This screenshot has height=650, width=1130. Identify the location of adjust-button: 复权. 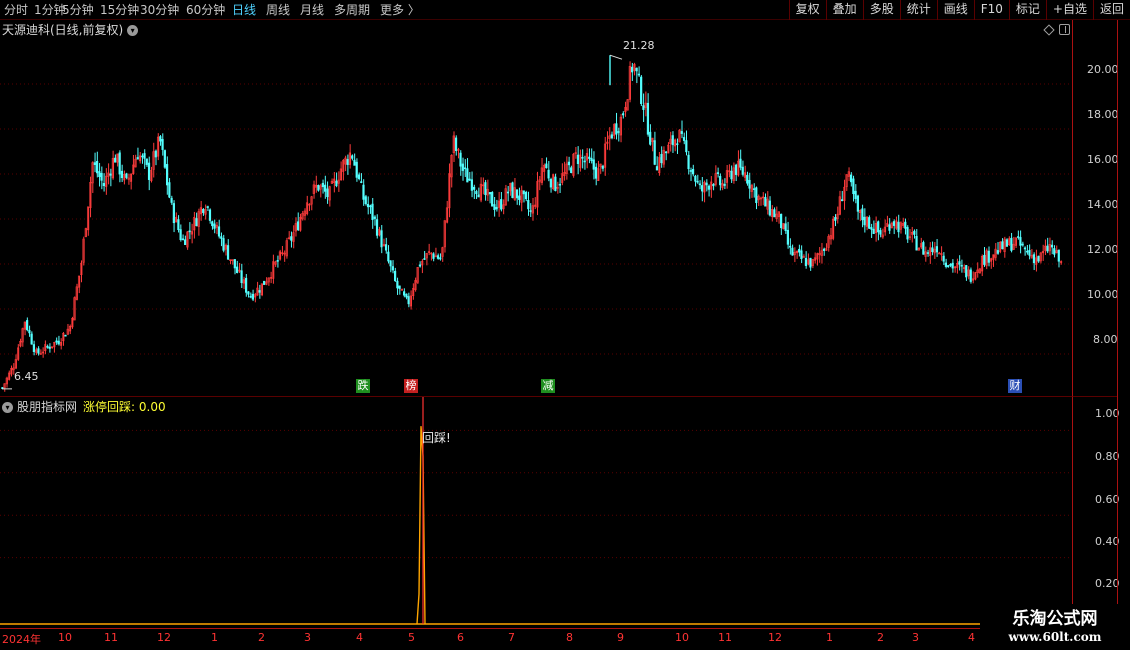
(807, 10).